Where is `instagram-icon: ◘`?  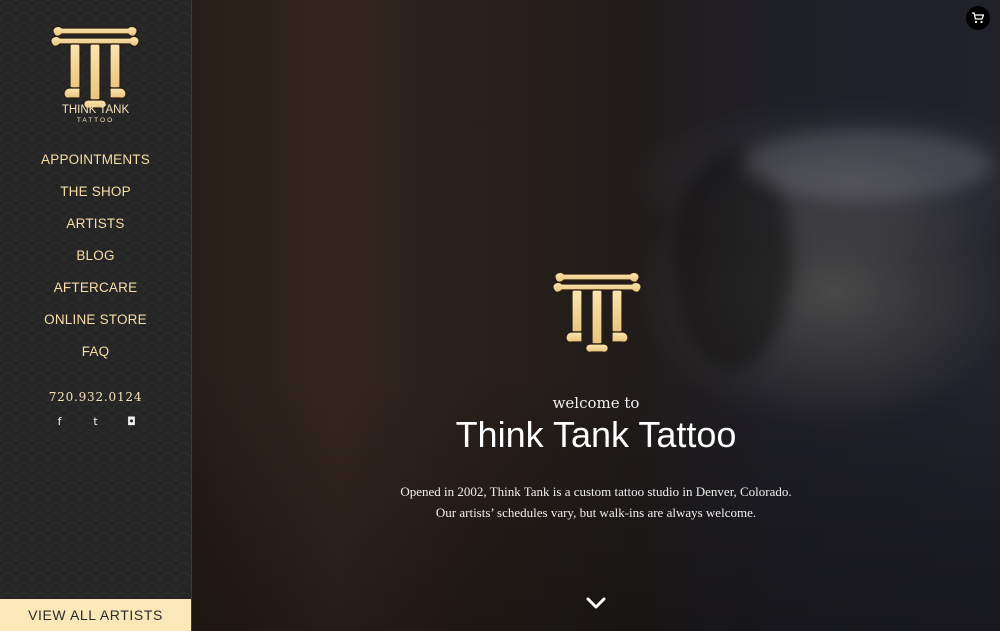
instagram-icon: ◘ is located at coordinates (132, 422).